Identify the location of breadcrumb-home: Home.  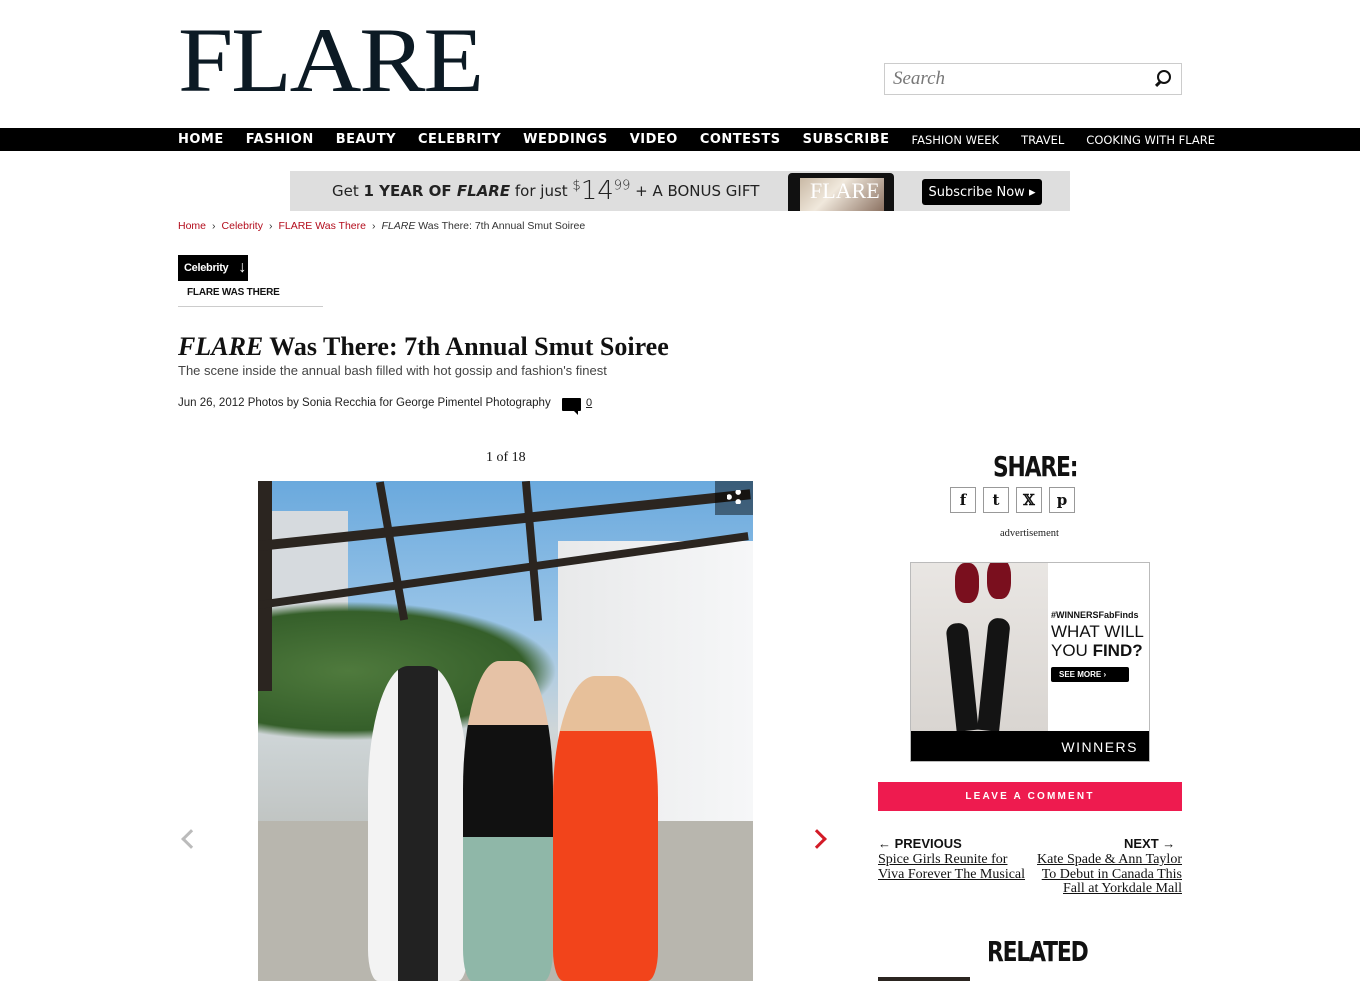
(192, 226).